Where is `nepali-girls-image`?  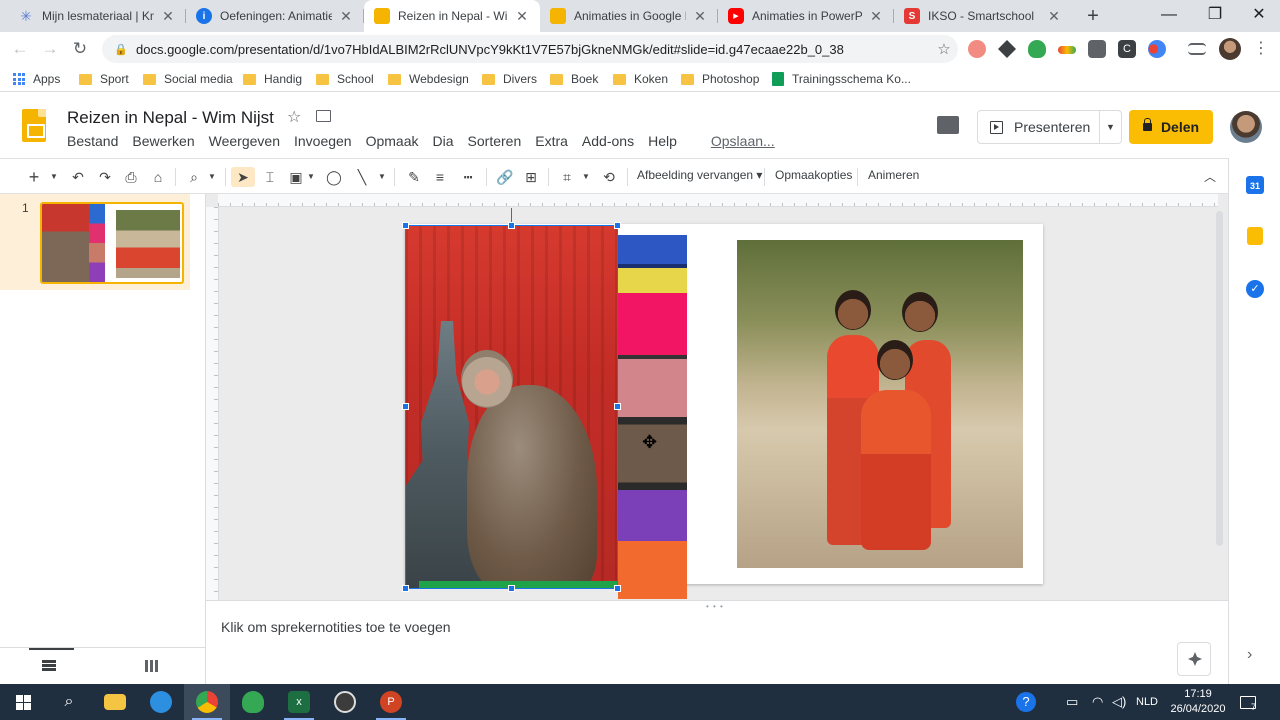 nepali-girls-image is located at coordinates (880, 404).